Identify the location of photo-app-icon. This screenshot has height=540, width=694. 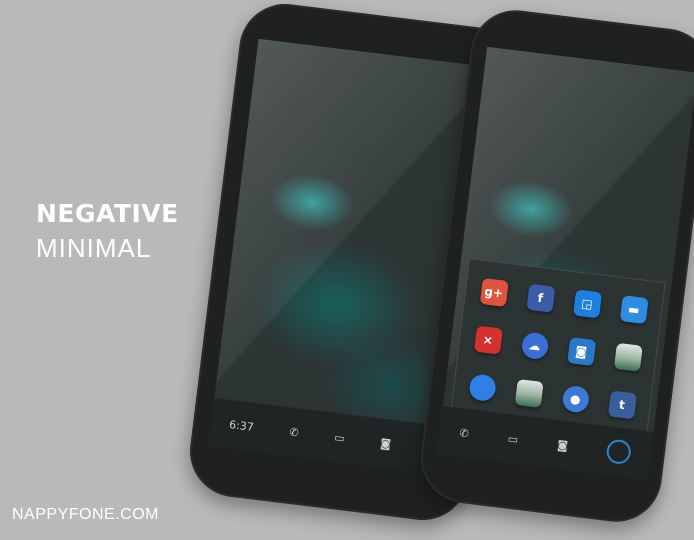
(529, 393).